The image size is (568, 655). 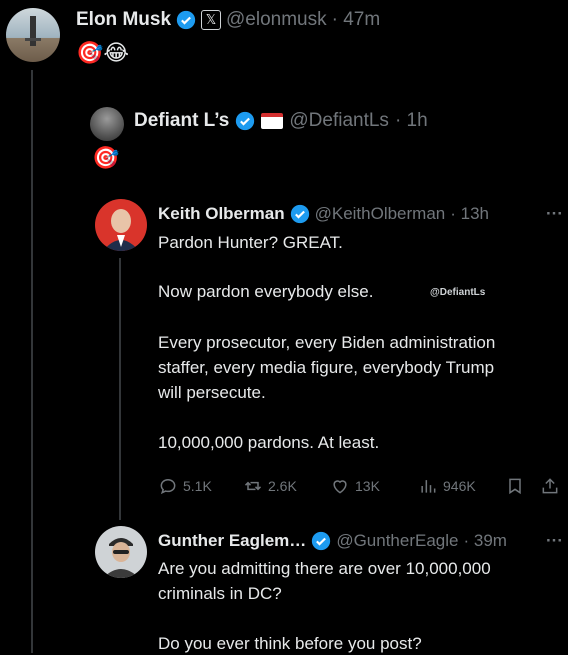 I want to click on post-time: · 1h, so click(x=411, y=121).